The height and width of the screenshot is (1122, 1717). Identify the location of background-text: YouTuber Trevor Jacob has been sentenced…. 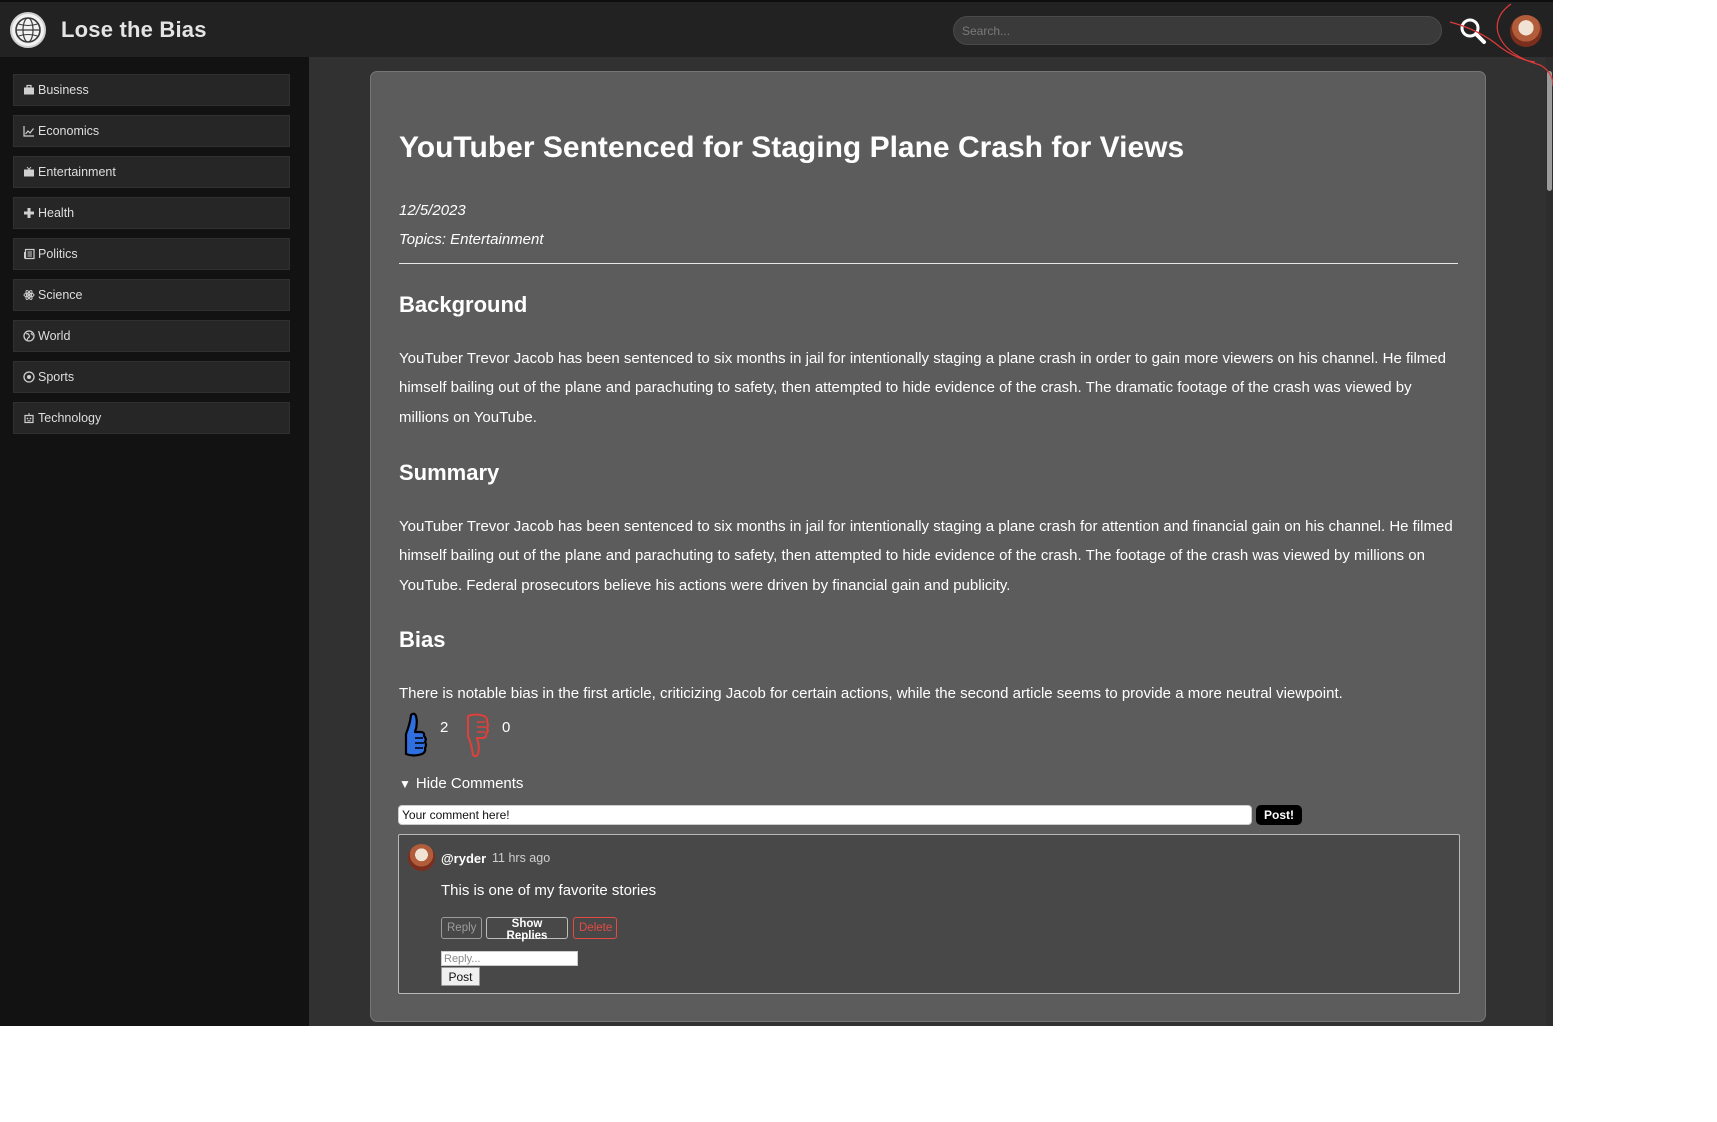
(922, 388).